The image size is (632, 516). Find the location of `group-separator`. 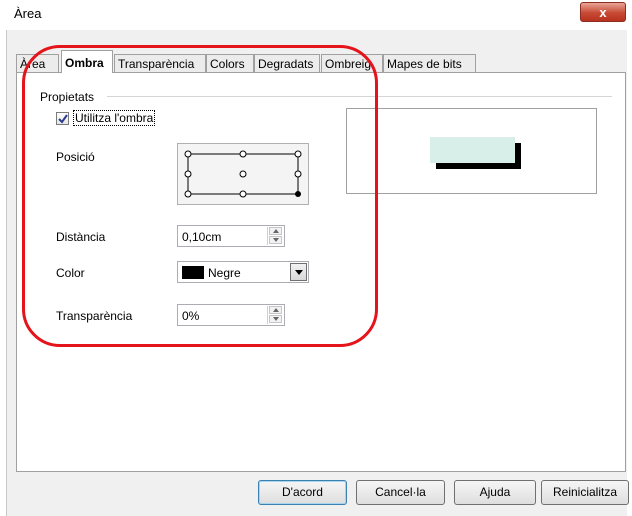

group-separator is located at coordinates (359, 96).